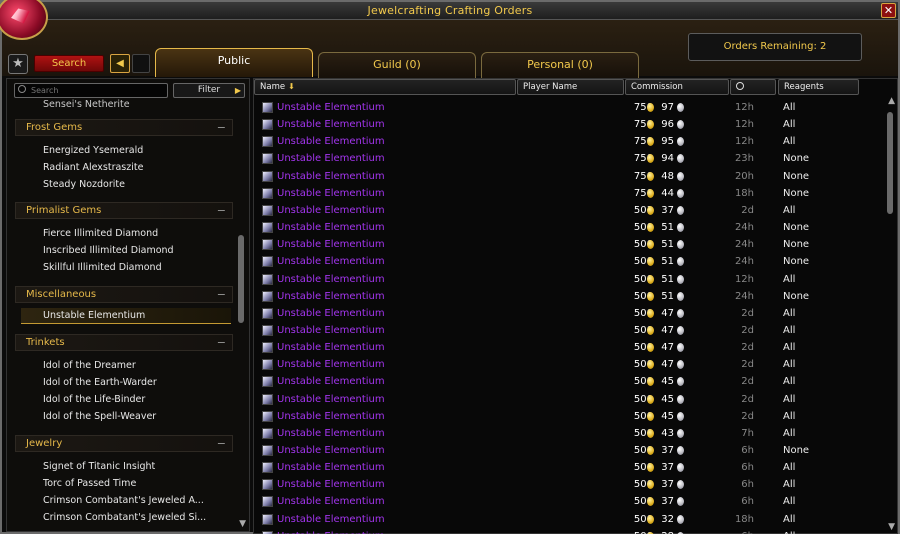 This screenshot has width=900, height=534. What do you see at coordinates (667, 433) in the screenshot?
I see `commission-silver: 43` at bounding box center [667, 433].